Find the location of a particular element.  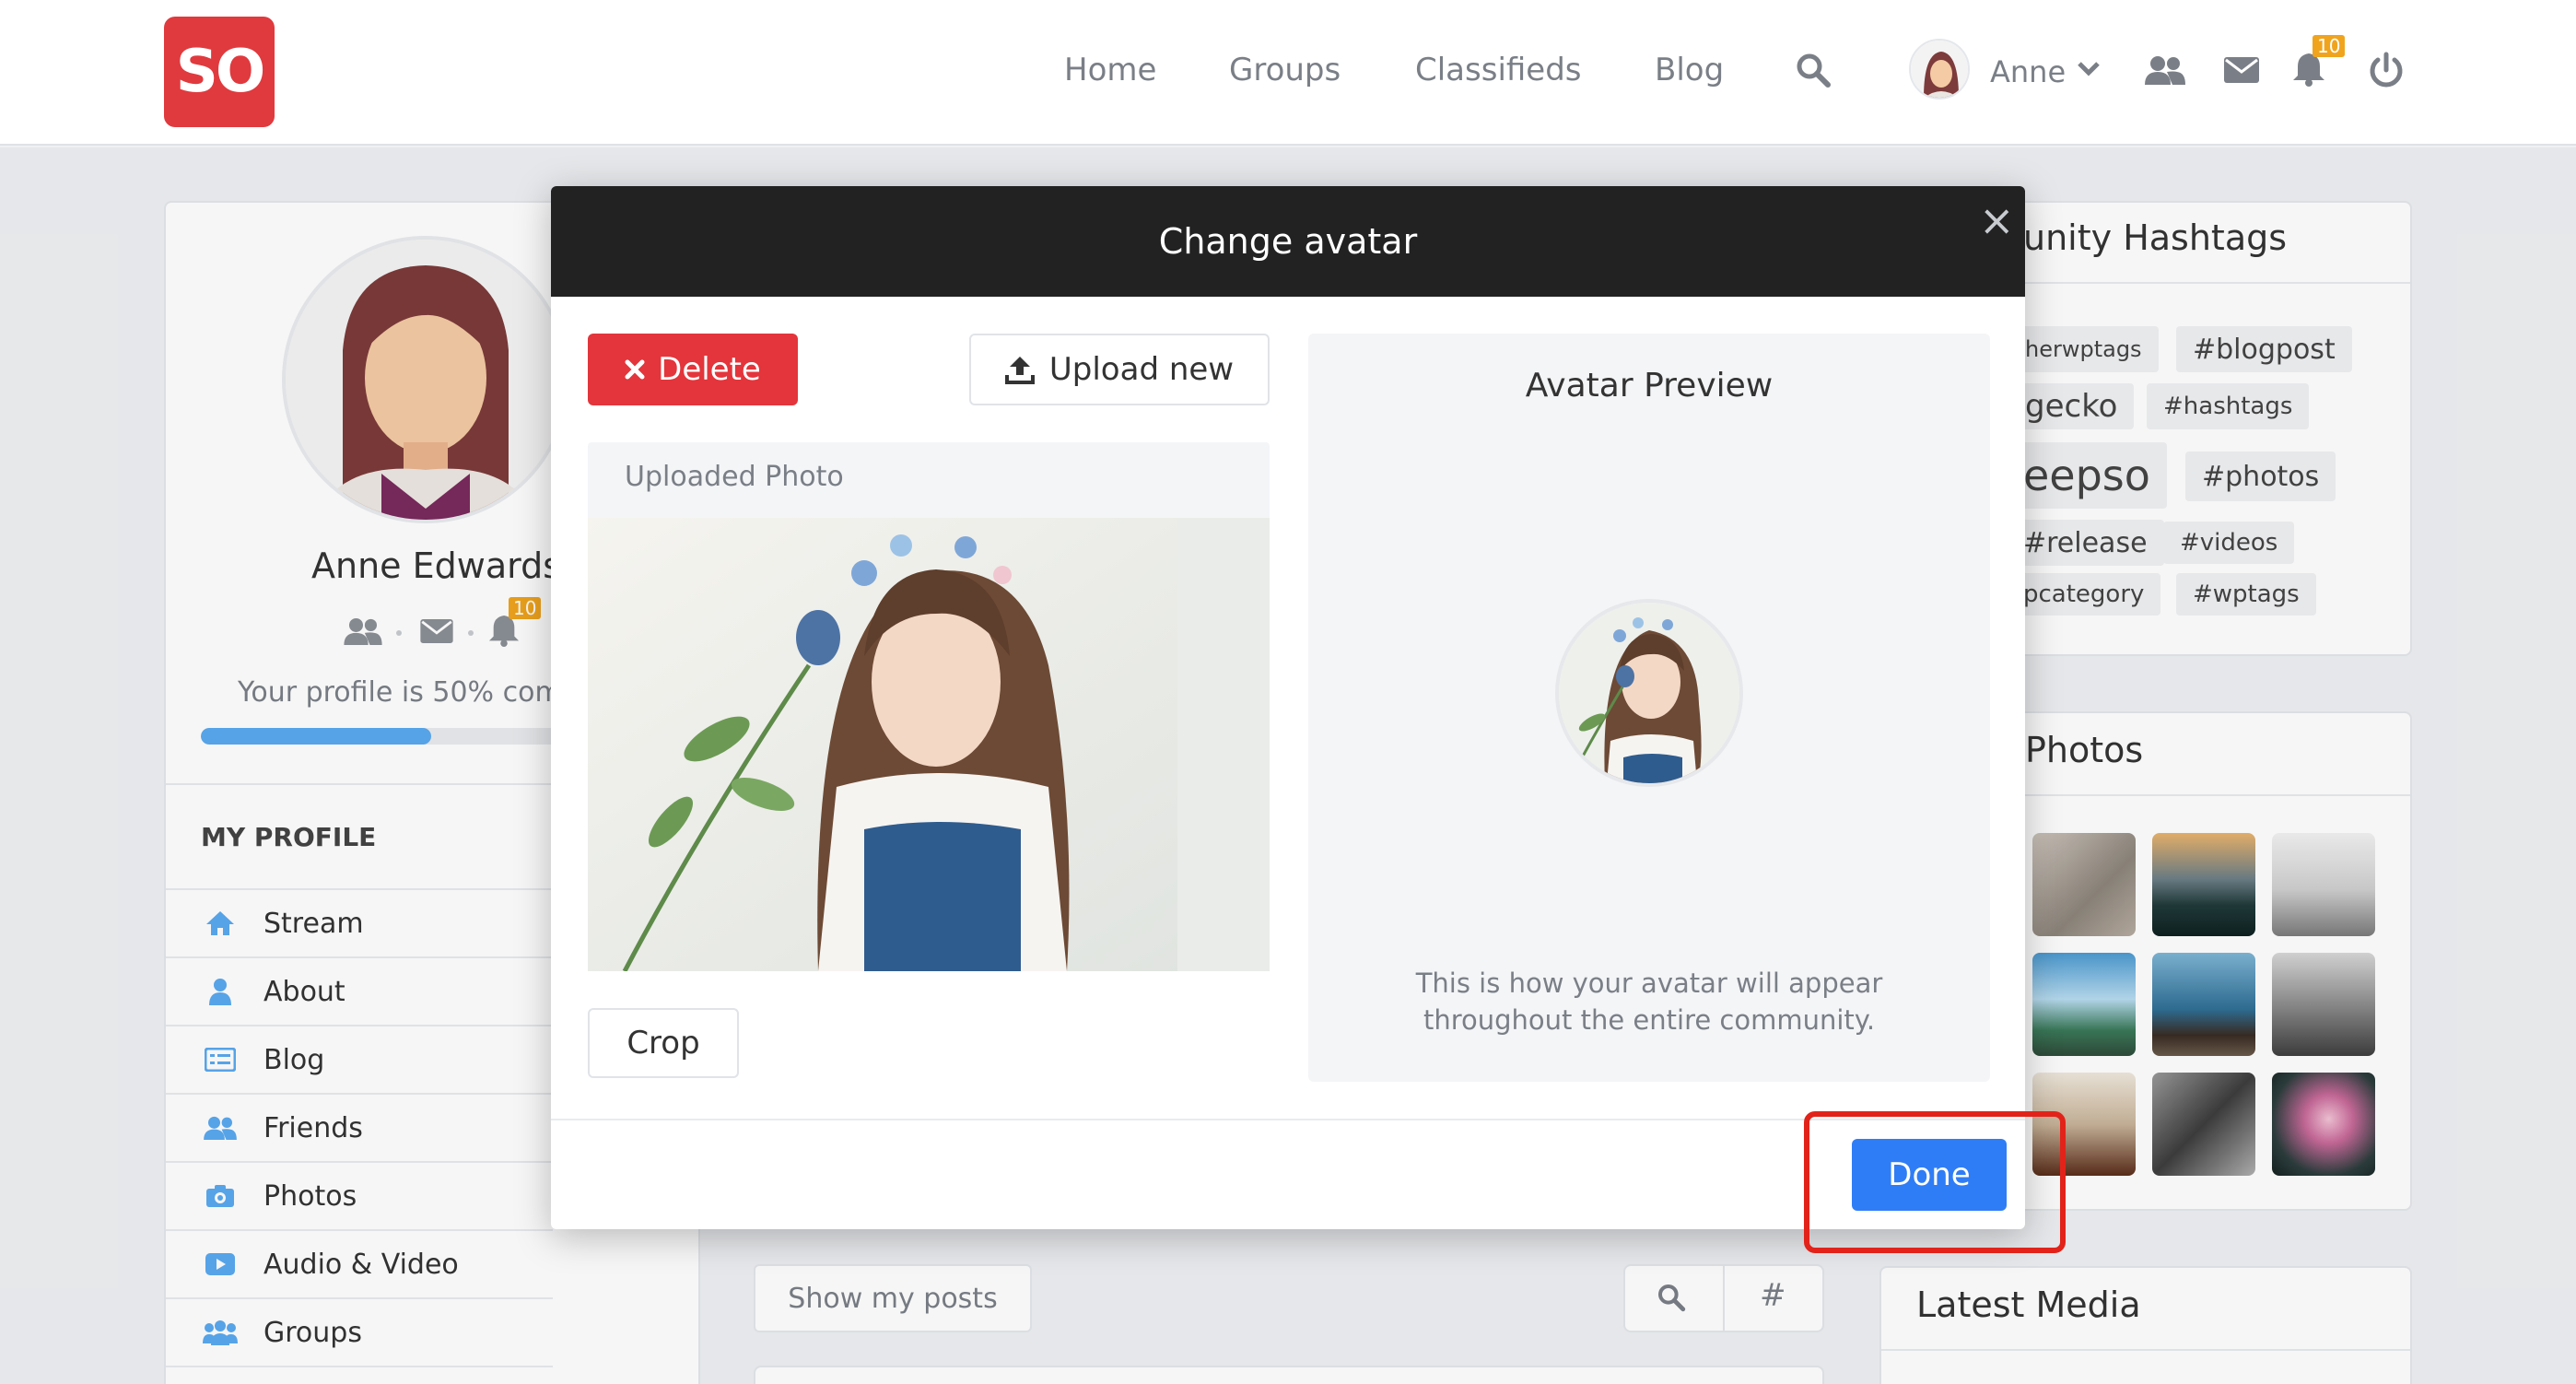

avatar-preview-note-1: This is how your avatar will appear is located at coordinates (1649, 983).